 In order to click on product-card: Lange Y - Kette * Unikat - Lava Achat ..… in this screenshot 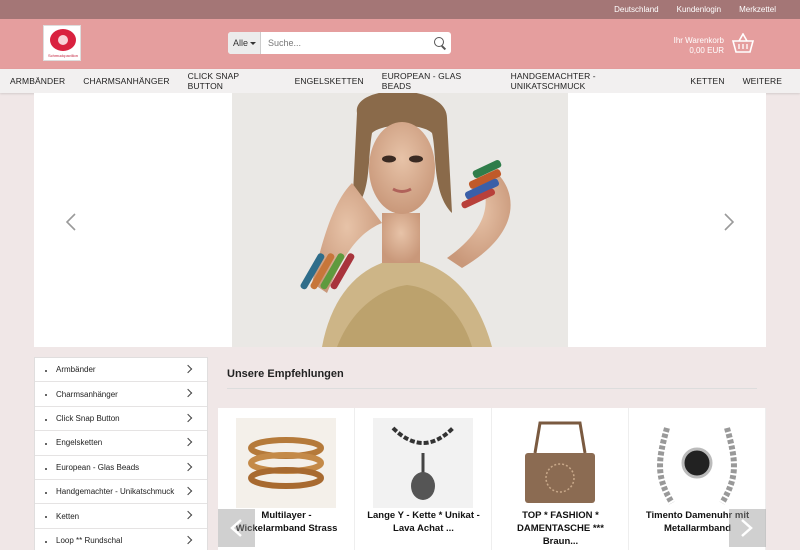, I will do `click(423, 479)`.